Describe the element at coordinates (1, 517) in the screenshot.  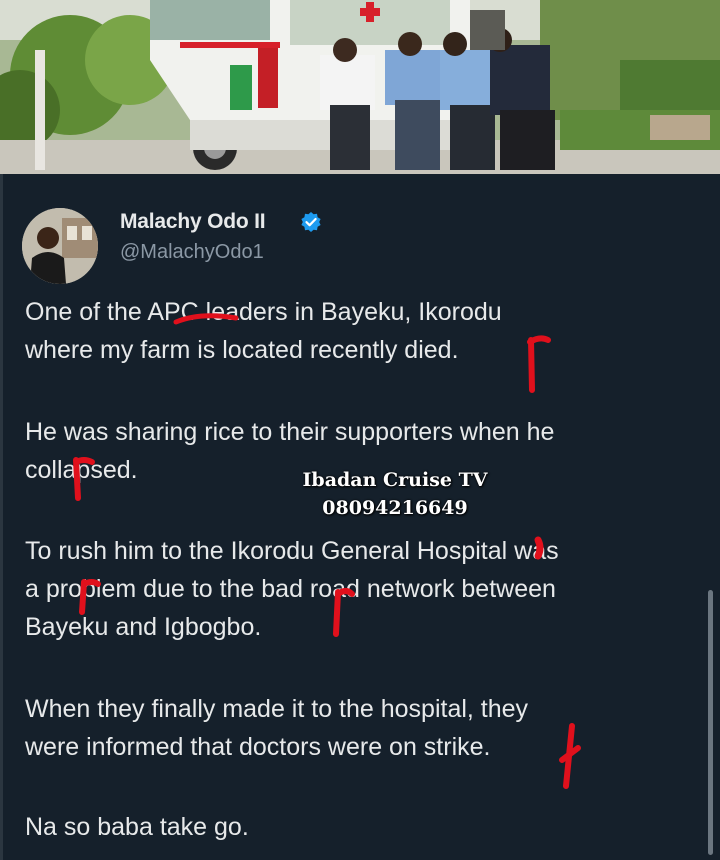
I see `card-edge` at that location.